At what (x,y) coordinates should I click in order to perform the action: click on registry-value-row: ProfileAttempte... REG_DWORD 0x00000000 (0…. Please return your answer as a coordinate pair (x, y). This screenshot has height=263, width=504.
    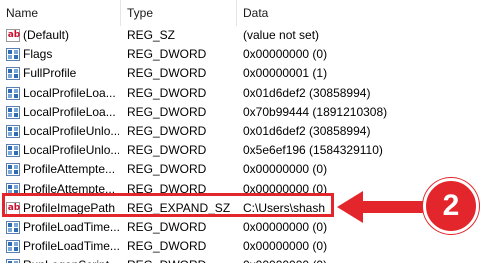
    Looking at the image, I should click on (252, 169).